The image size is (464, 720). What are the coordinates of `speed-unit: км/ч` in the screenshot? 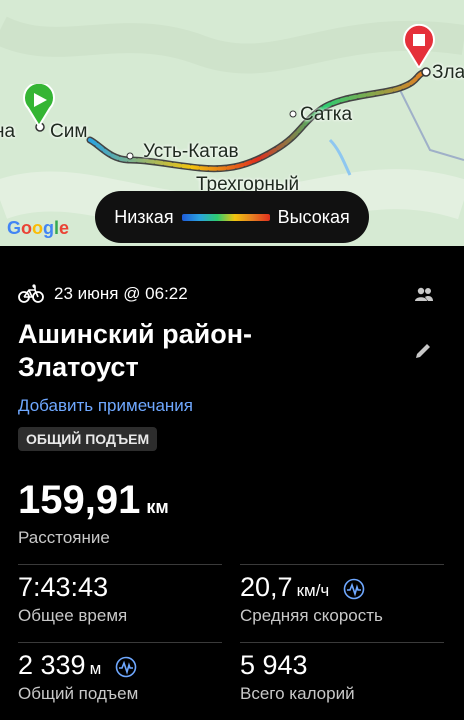 It's located at (313, 590).